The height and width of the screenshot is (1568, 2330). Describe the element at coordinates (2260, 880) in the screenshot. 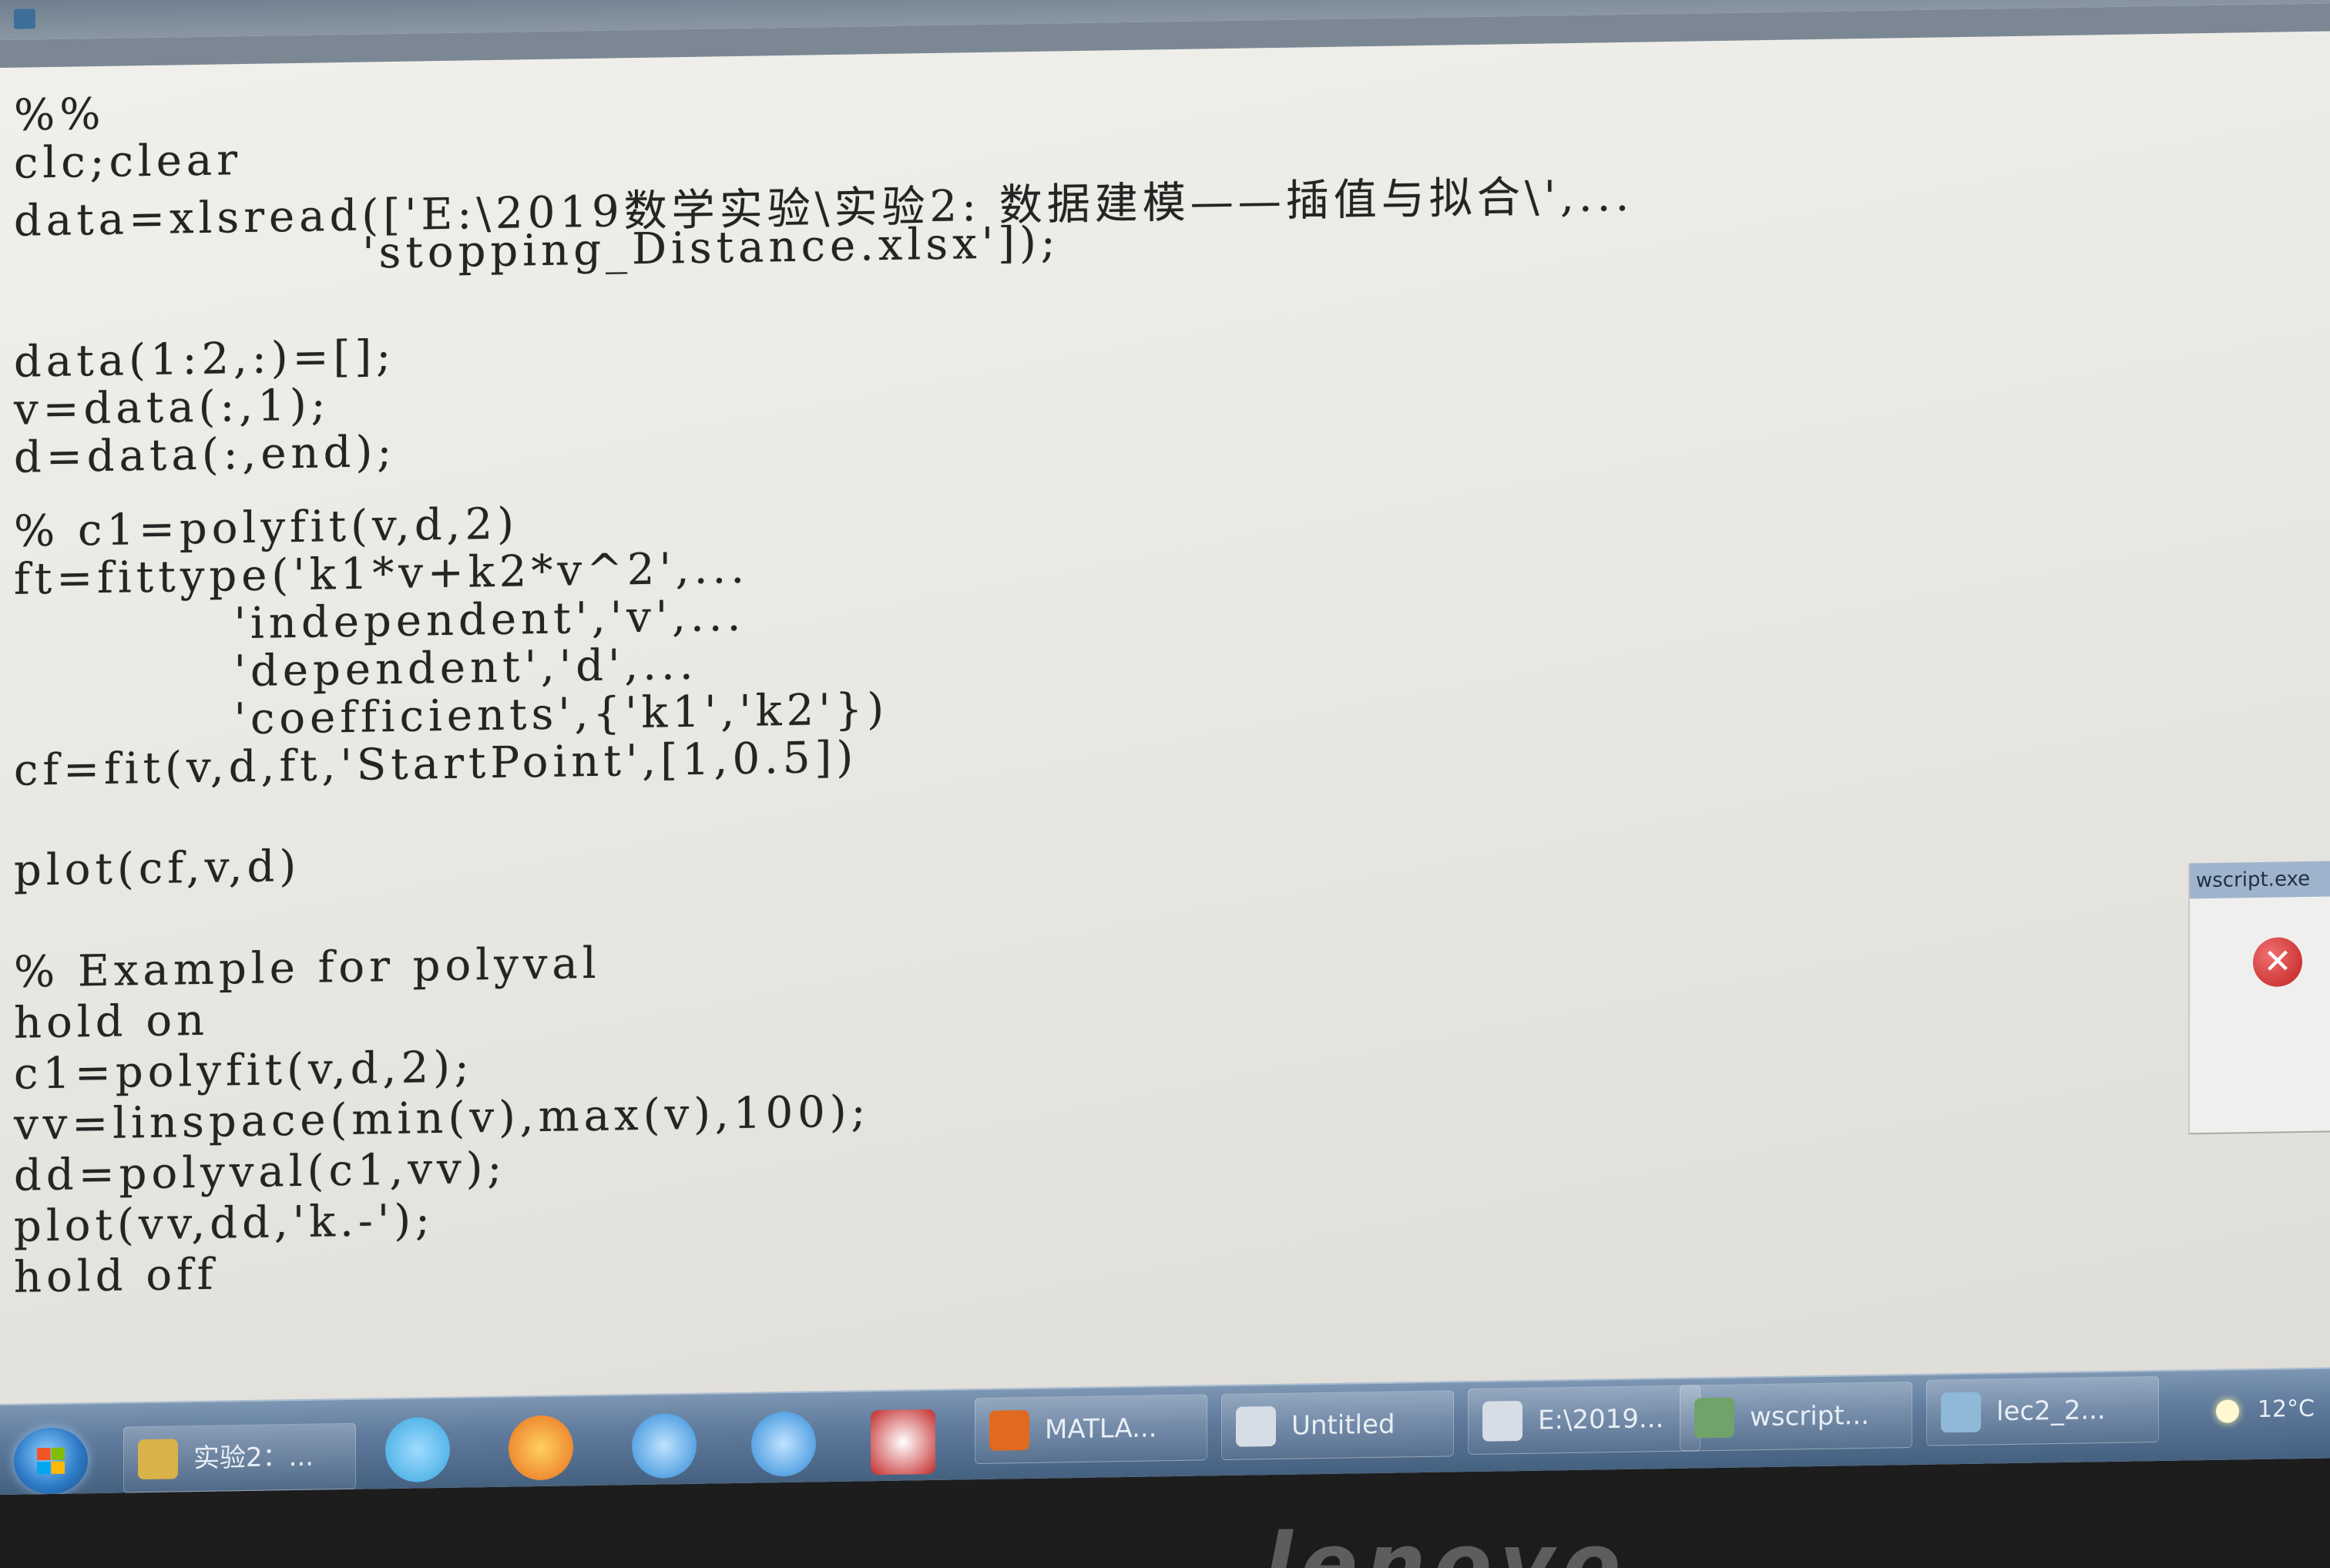

I see `popup-title: wscript.exe` at that location.